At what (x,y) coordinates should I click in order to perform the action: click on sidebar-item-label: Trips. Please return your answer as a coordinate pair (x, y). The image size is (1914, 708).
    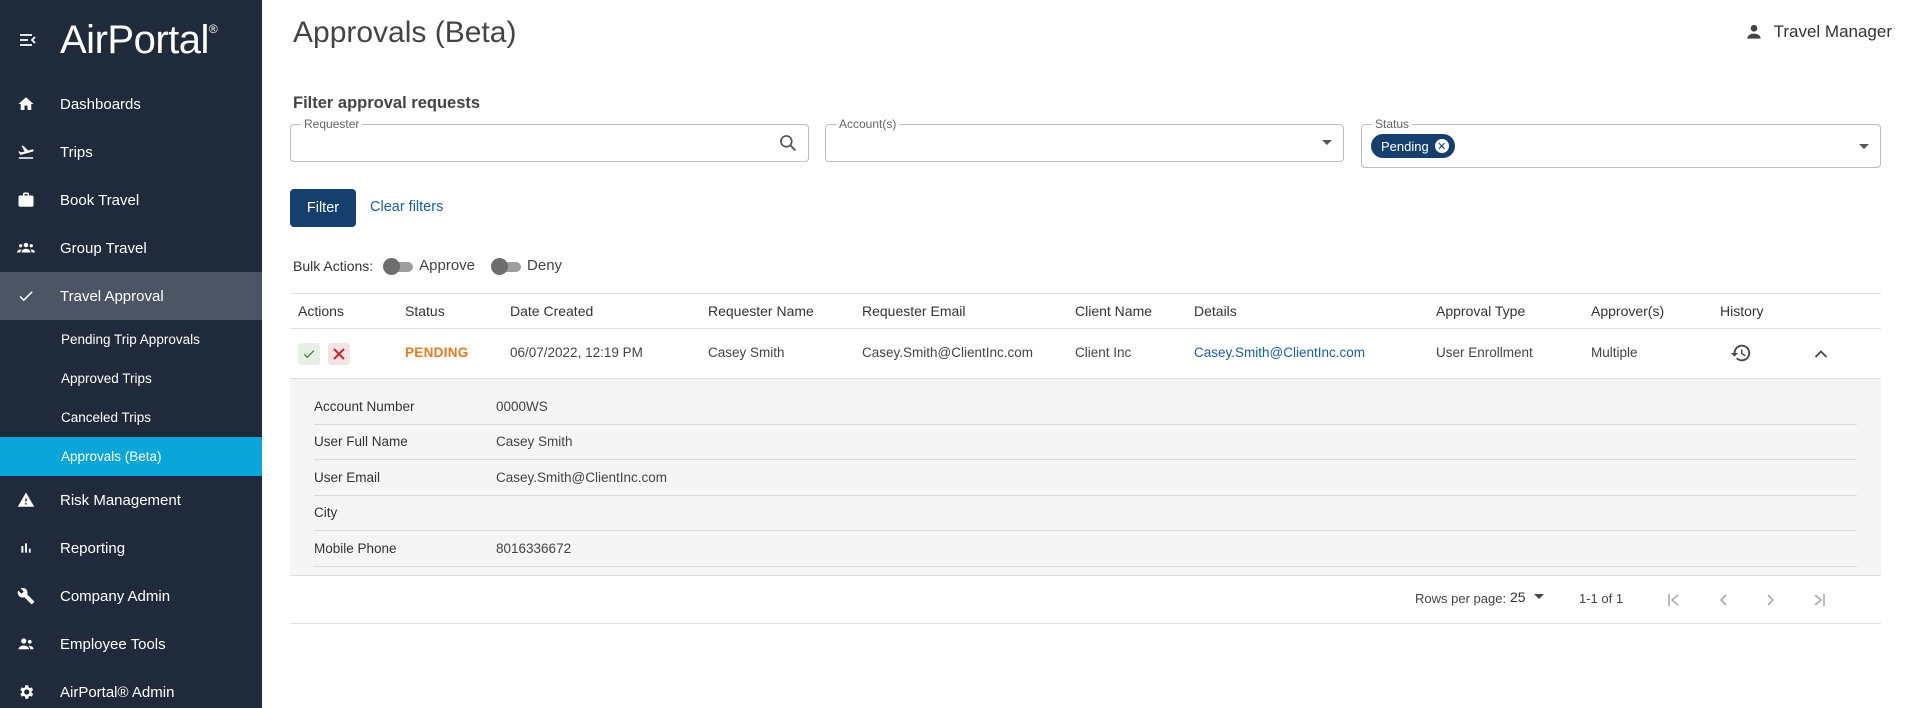
    Looking at the image, I should click on (76, 152).